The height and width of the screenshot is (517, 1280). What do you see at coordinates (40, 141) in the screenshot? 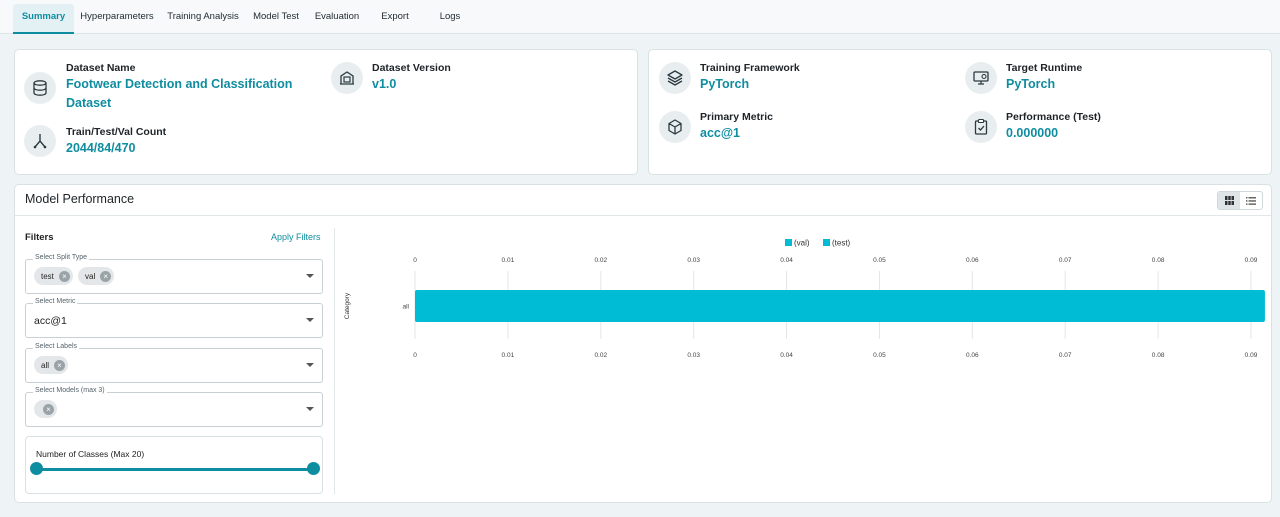
I see `split-icon` at bounding box center [40, 141].